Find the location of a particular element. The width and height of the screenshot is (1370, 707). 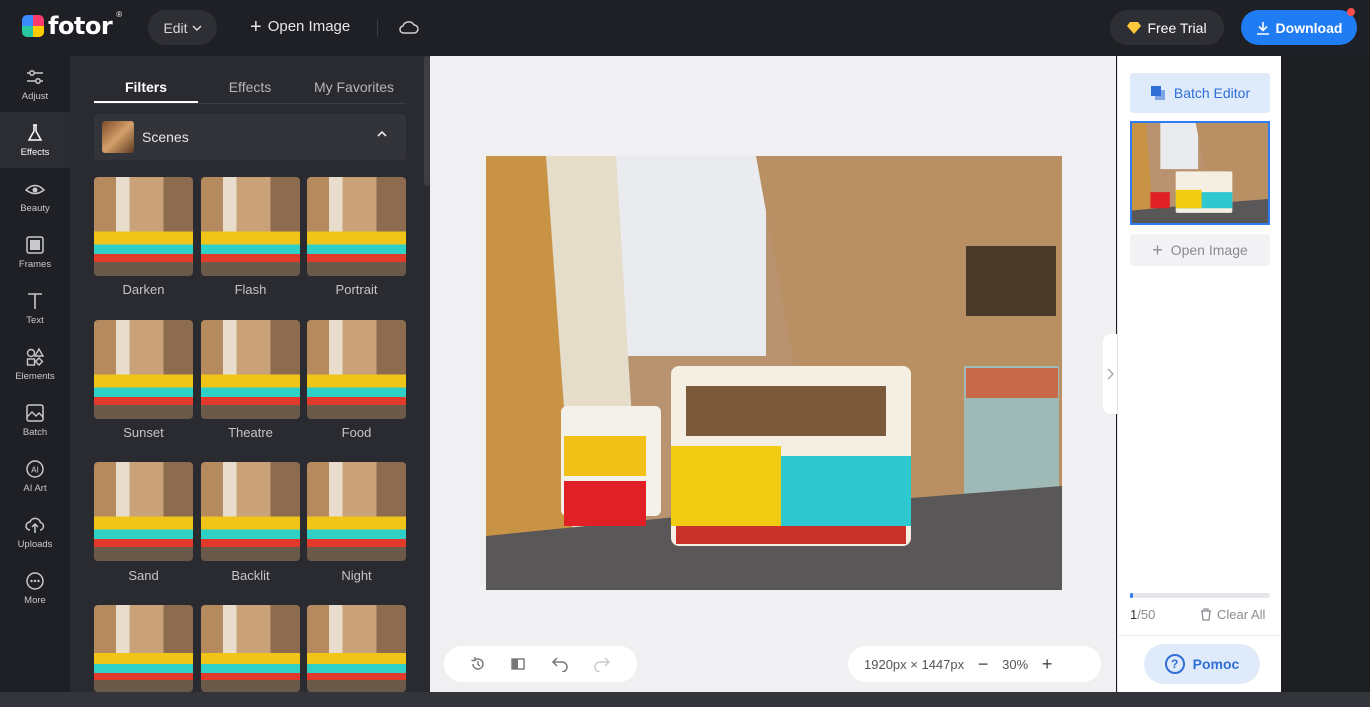

tab-effects: Effects is located at coordinates (250, 87).